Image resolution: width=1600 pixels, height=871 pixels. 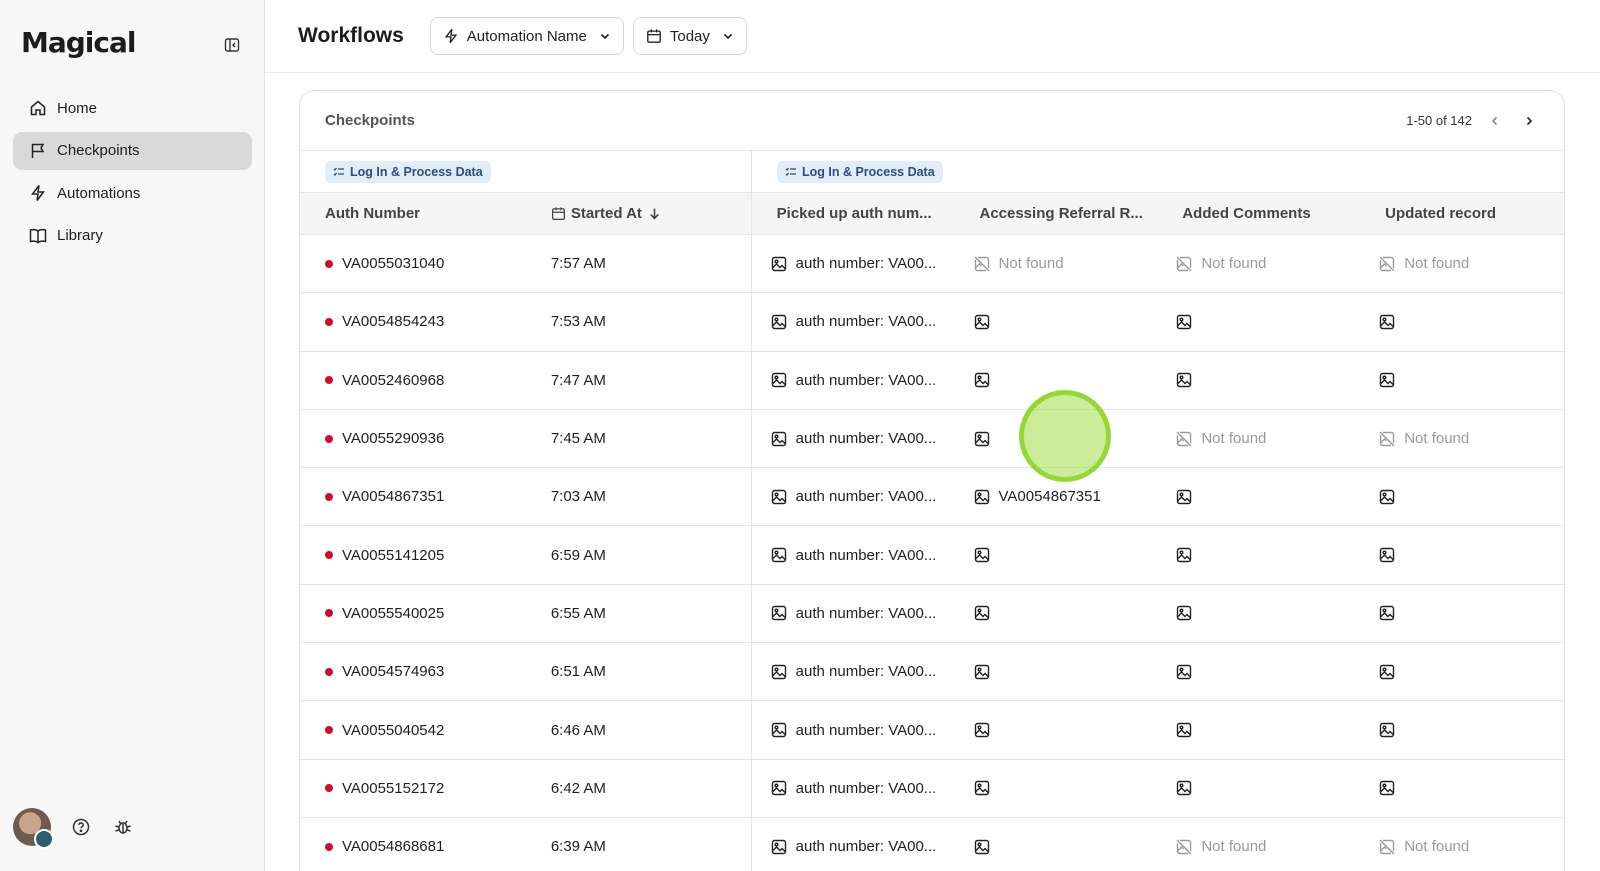 I want to click on started-at-text: 7:45 AM, so click(x=578, y=439).